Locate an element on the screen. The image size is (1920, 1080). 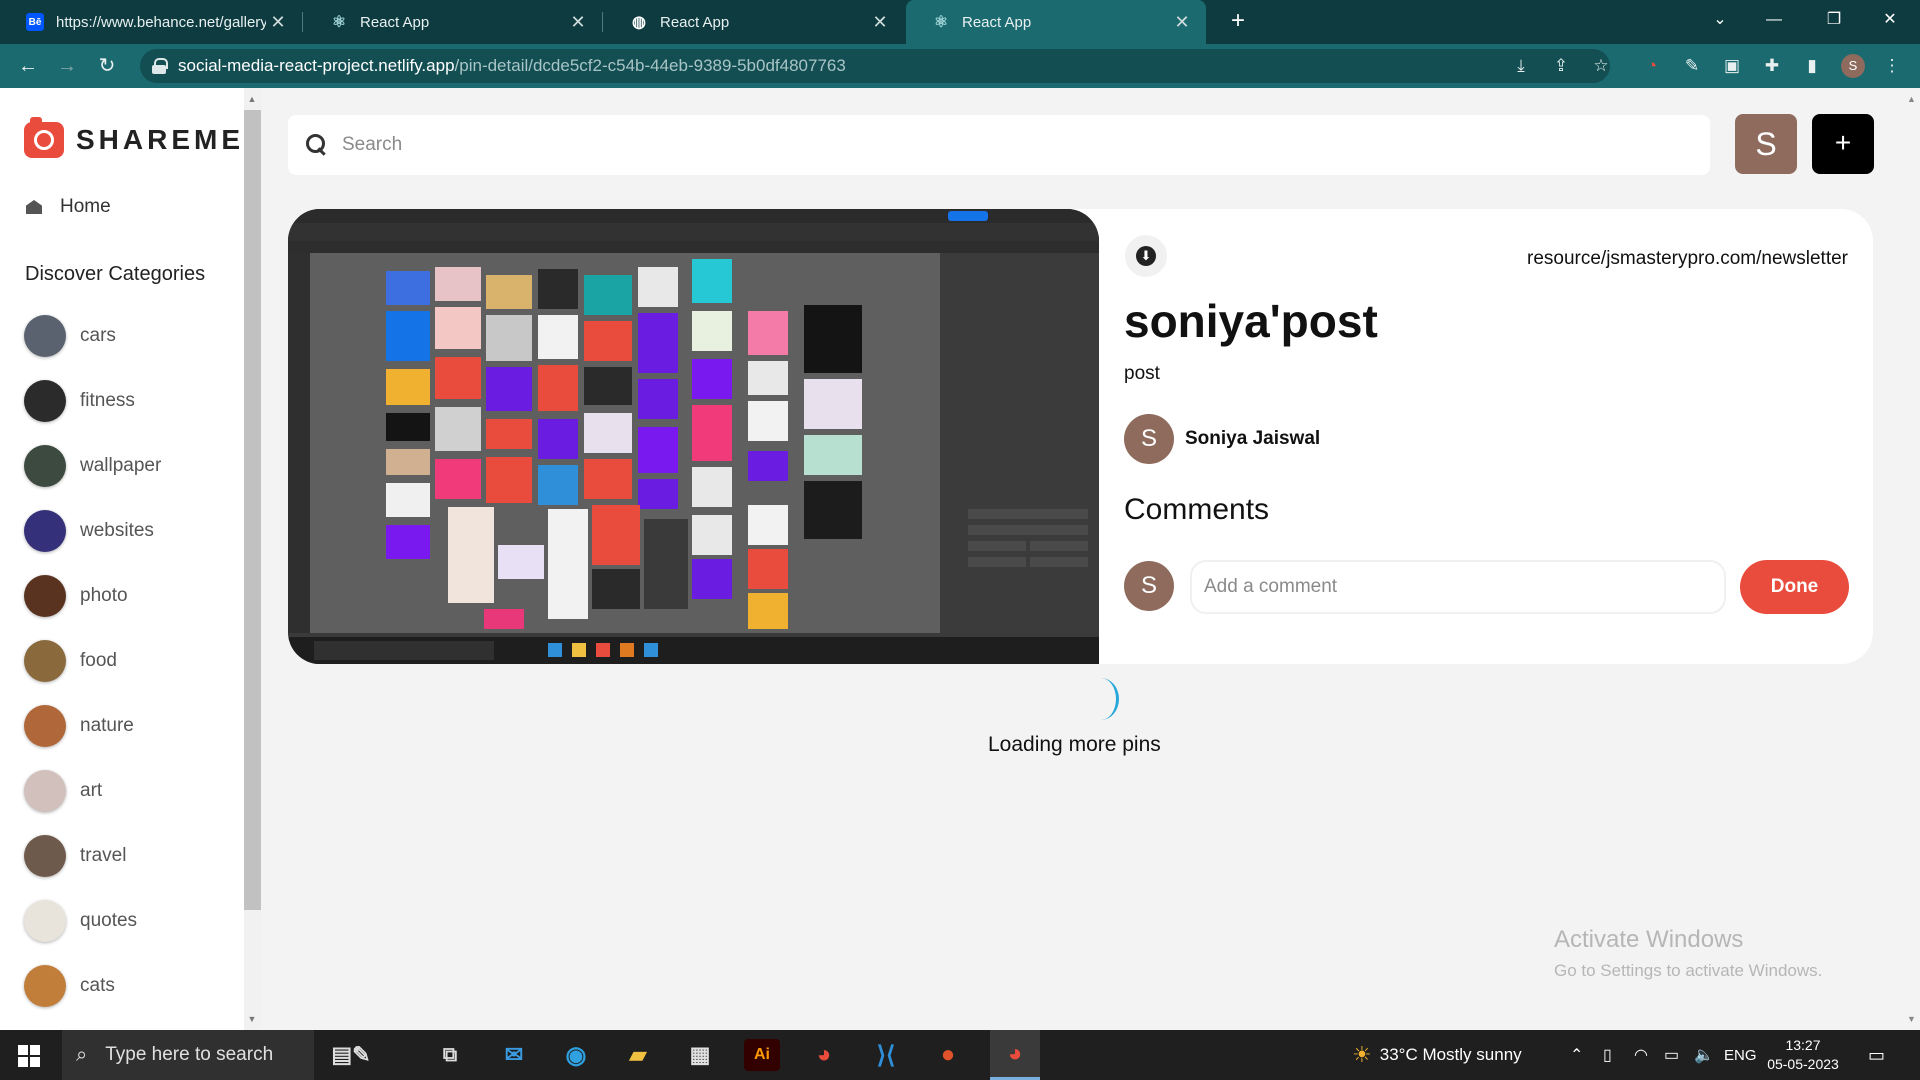
globe-icon: ◍ is located at coordinates (639, 22).